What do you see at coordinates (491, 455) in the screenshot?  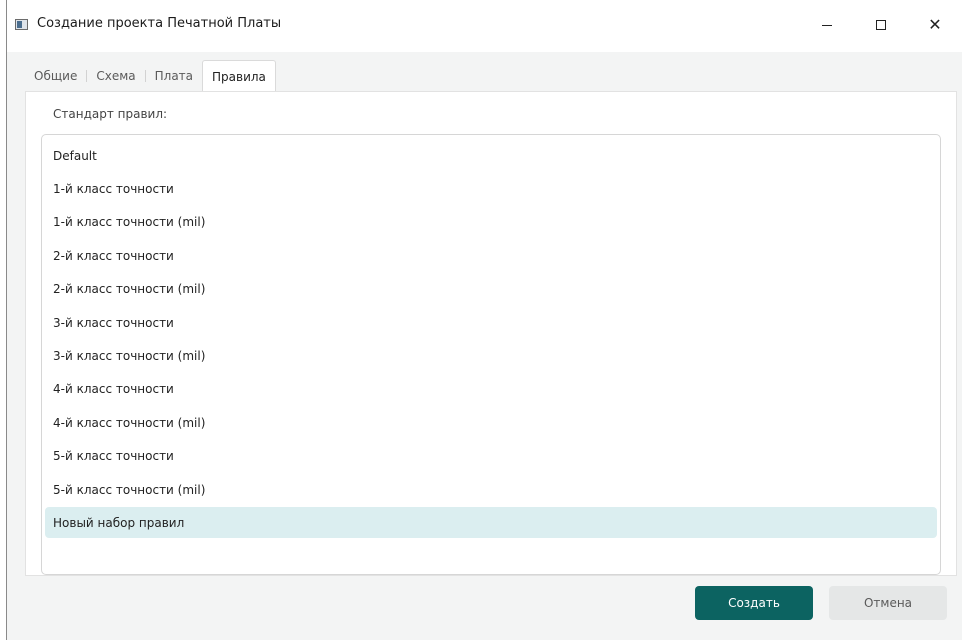 I see `list-item: 5-й класс точности` at bounding box center [491, 455].